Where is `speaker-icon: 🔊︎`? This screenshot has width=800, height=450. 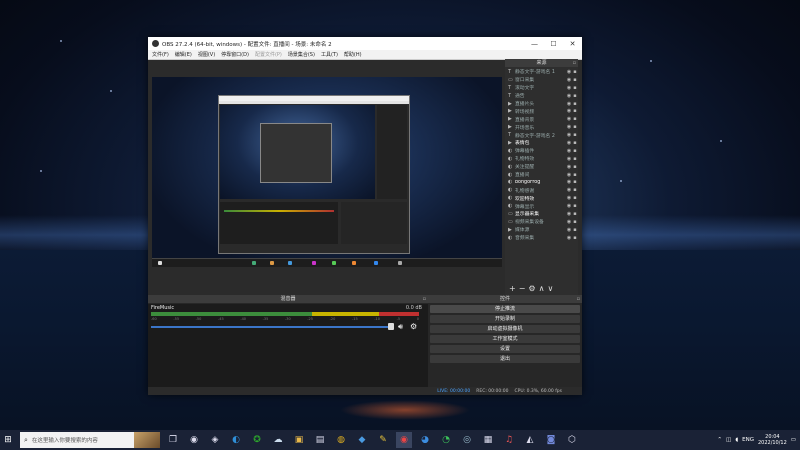 speaker-icon: 🔊︎ is located at coordinates (400, 327).